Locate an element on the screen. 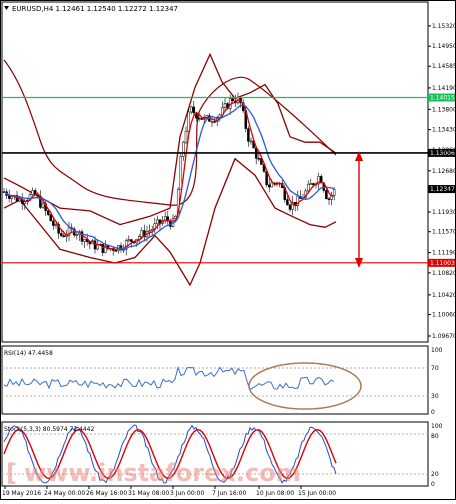  price-axis-label: 1.10060 is located at coordinates (444, 315).